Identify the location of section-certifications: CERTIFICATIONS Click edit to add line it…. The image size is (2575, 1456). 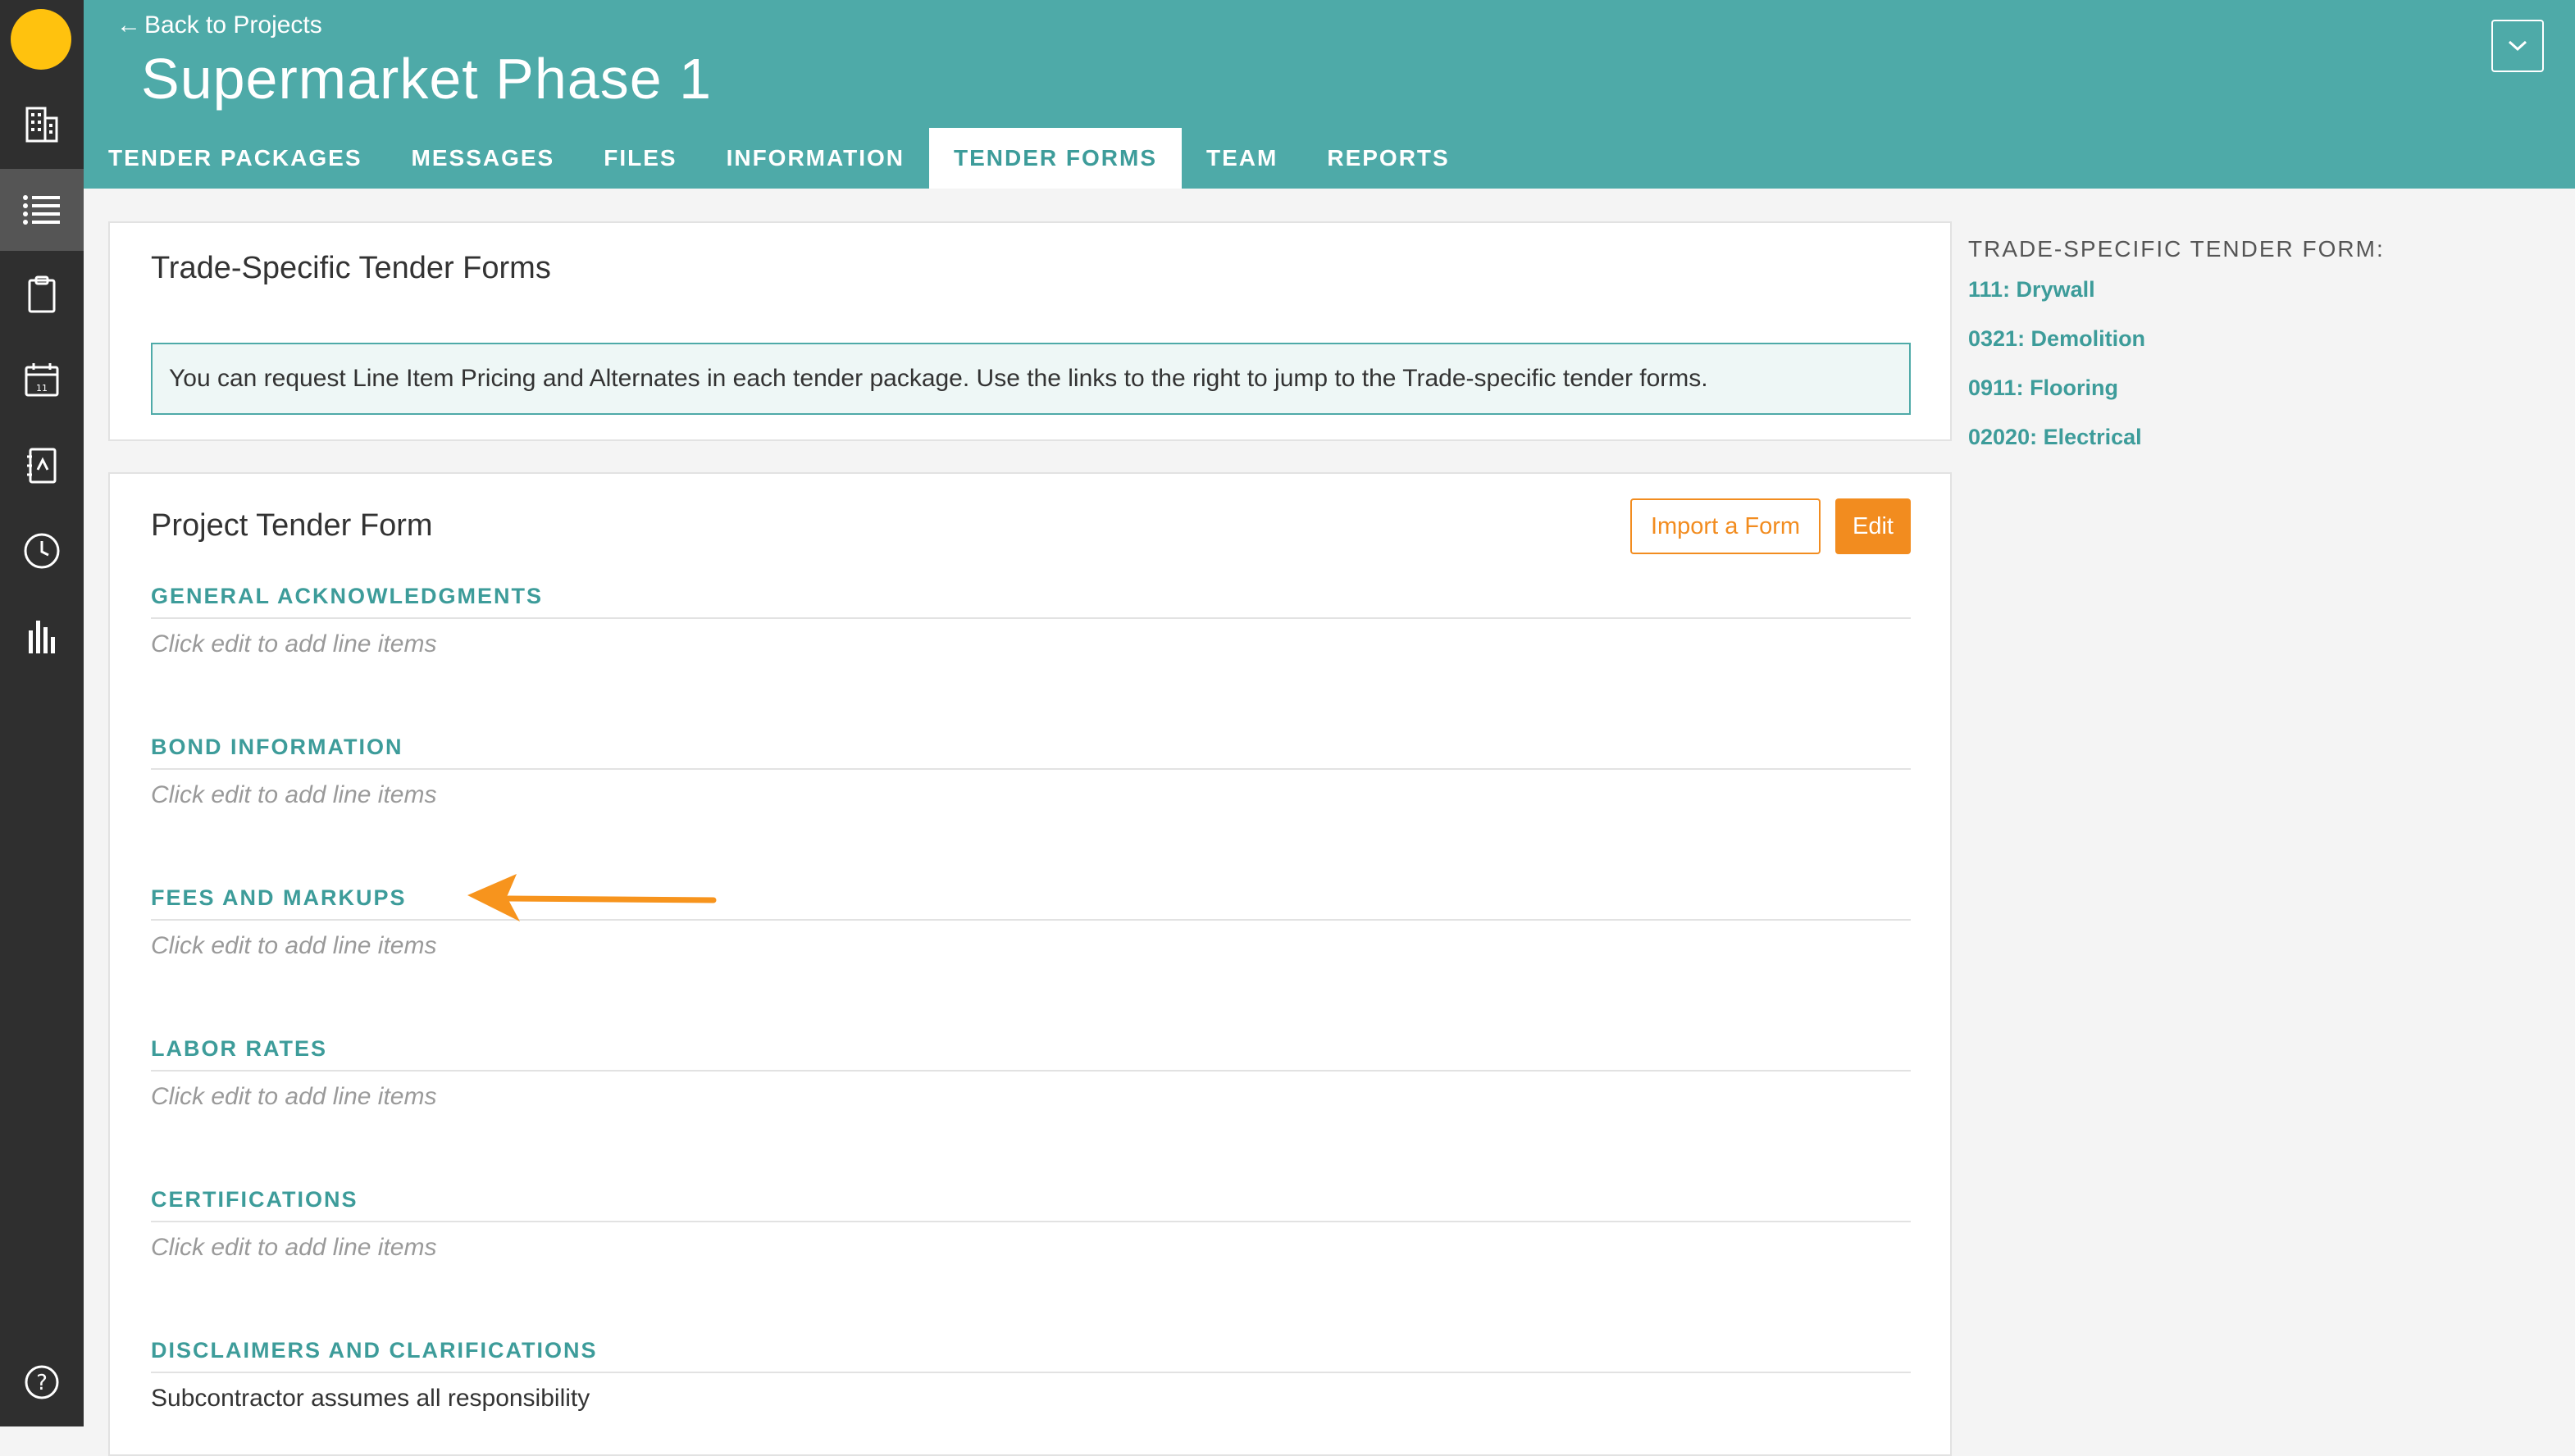
(1031, 1224).